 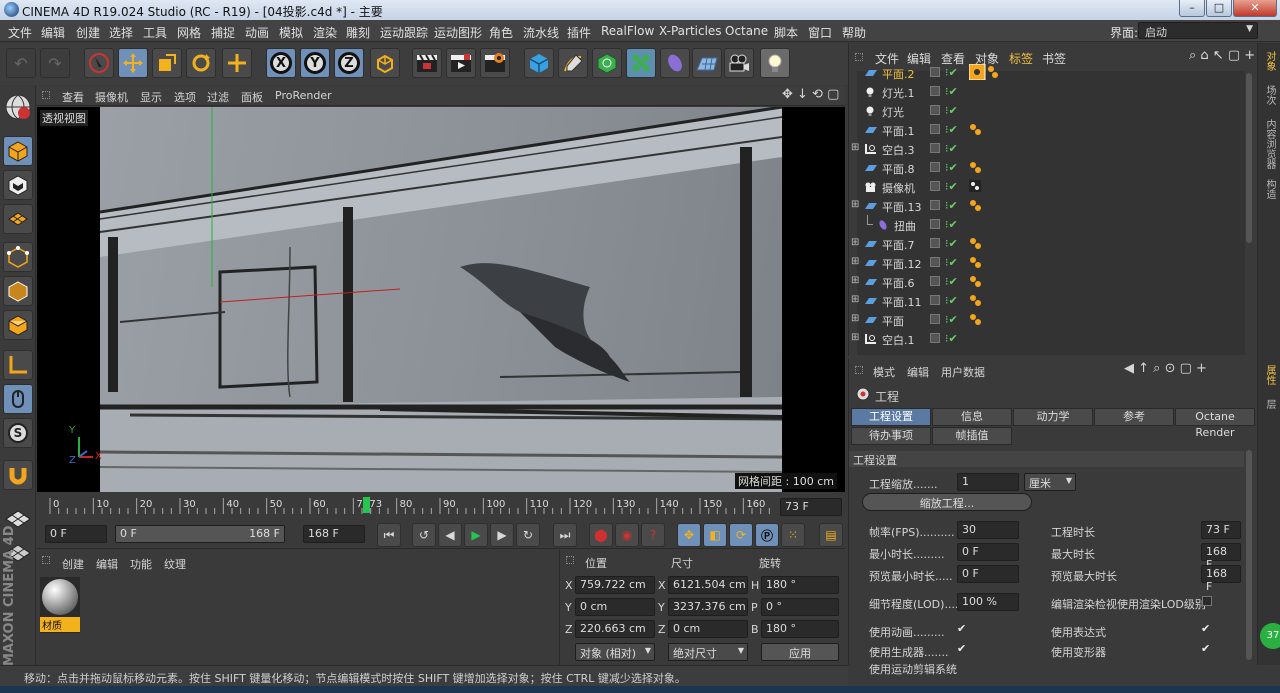 I want to click on cube-button, so click(x=539, y=63).